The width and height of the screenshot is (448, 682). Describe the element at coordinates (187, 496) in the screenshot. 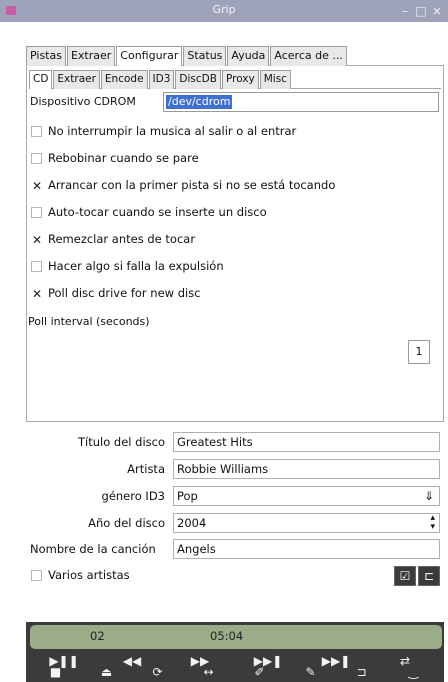

I see `genre-value: Pop` at that location.